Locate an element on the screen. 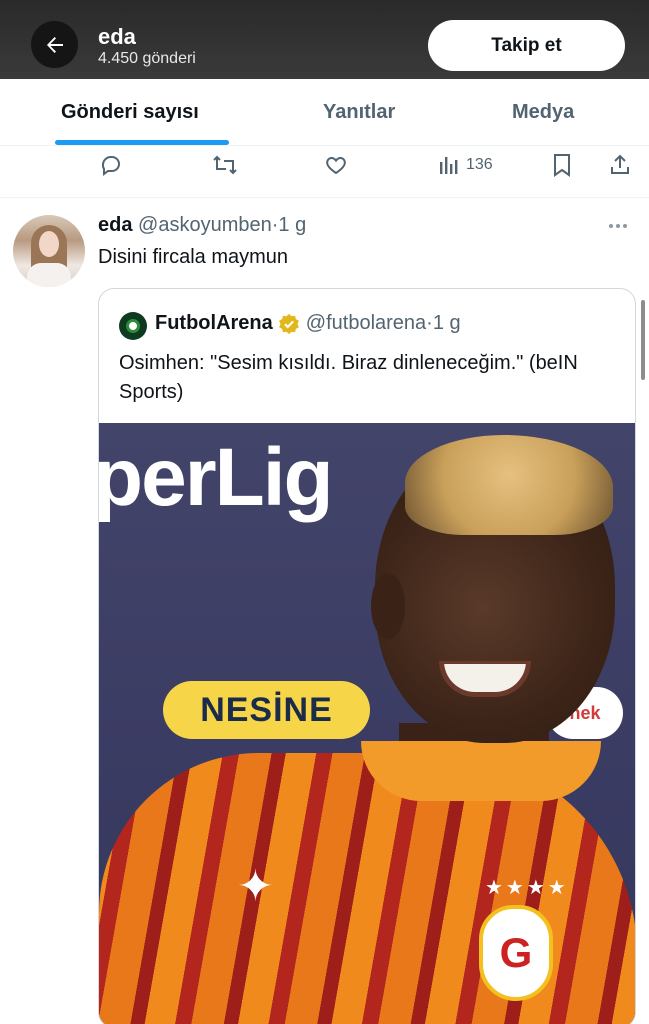 The width and height of the screenshot is (649, 1024). scrollbar is located at coordinates (643, 340).